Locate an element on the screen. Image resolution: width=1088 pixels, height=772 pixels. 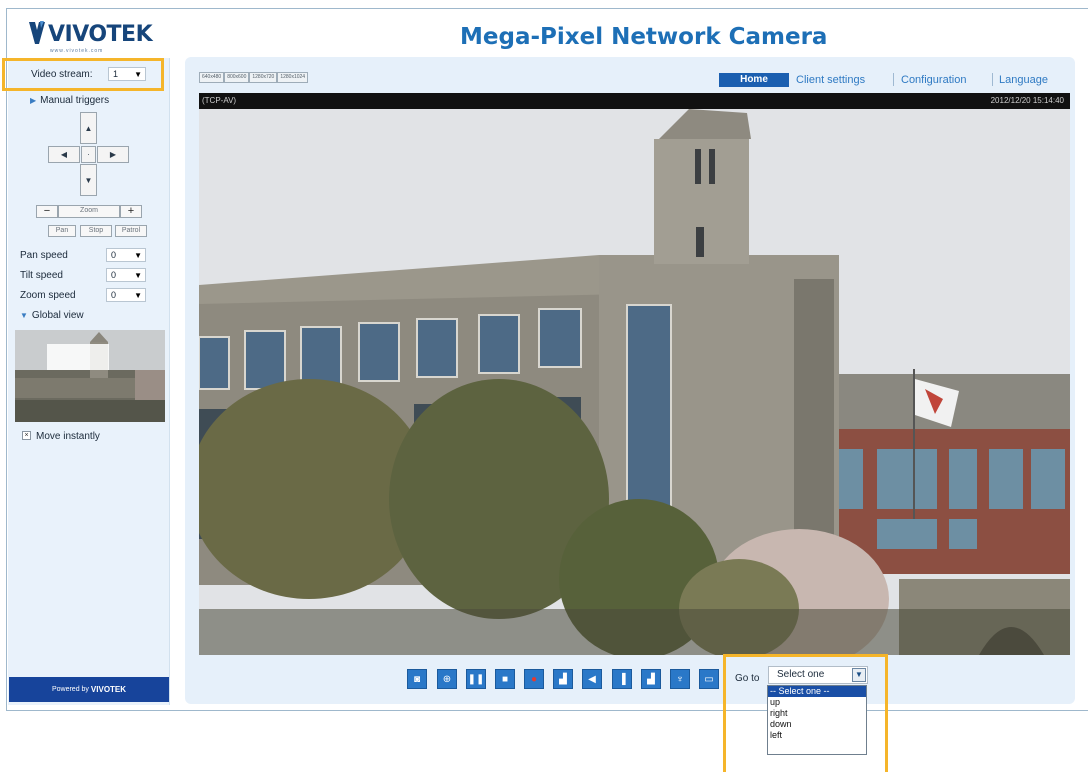
page-title: Mega-Pixel Network Camera is located at coordinates (644, 37).